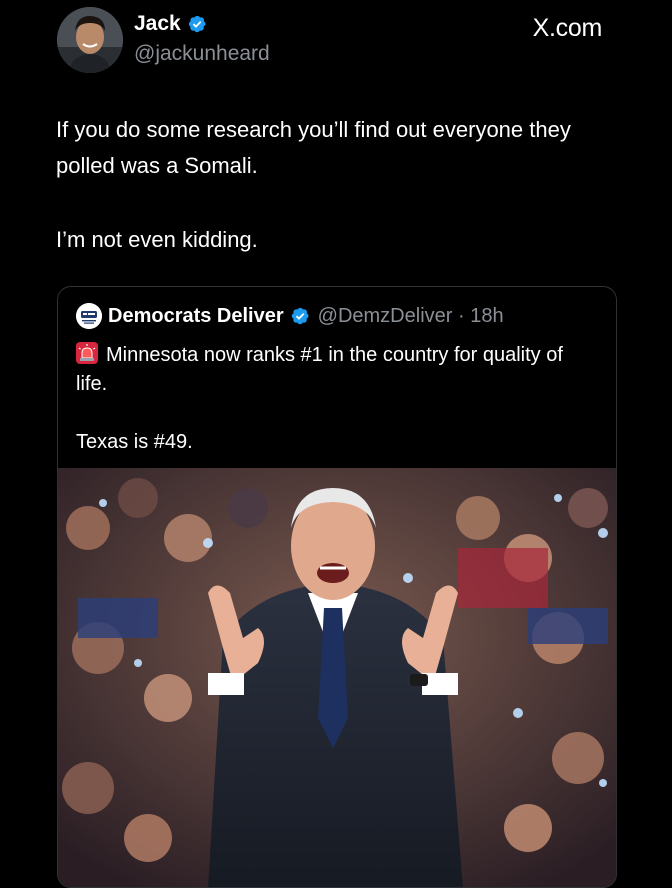  Describe the element at coordinates (202, 54) in the screenshot. I see `author-handle: @jackunheard` at that location.